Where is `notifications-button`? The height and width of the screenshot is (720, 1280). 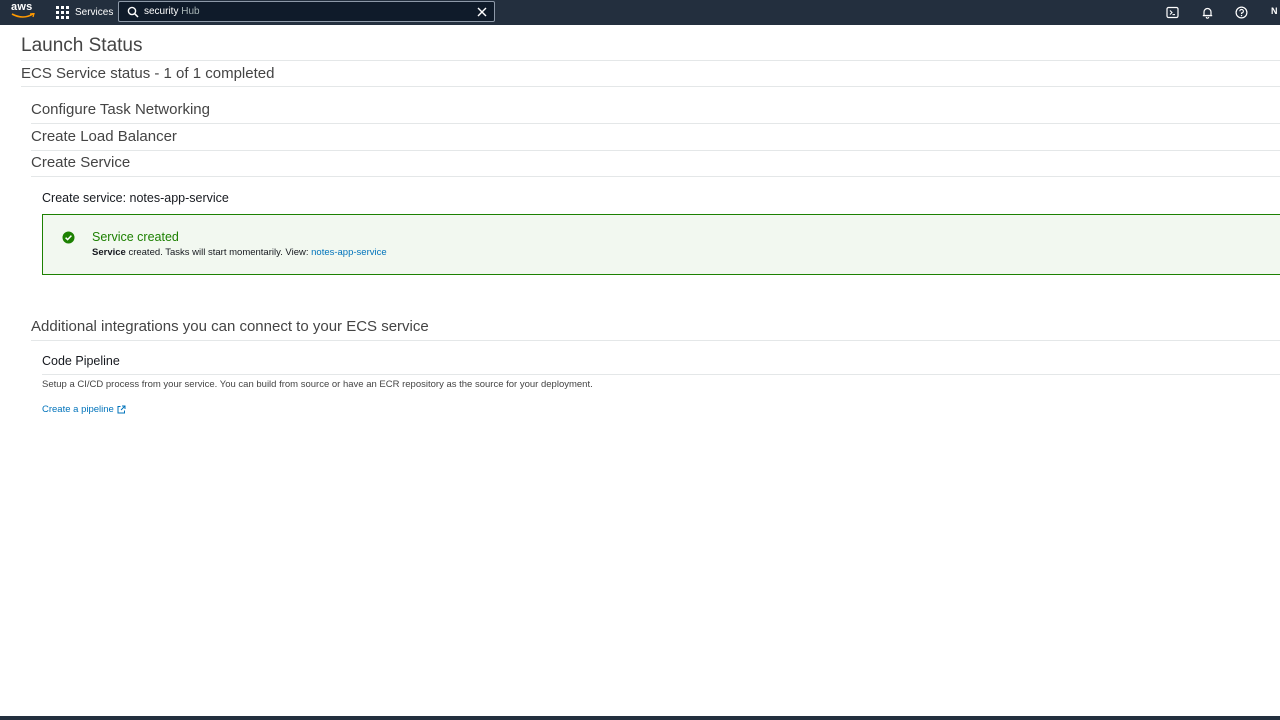
notifications-button is located at coordinates (1207, 12).